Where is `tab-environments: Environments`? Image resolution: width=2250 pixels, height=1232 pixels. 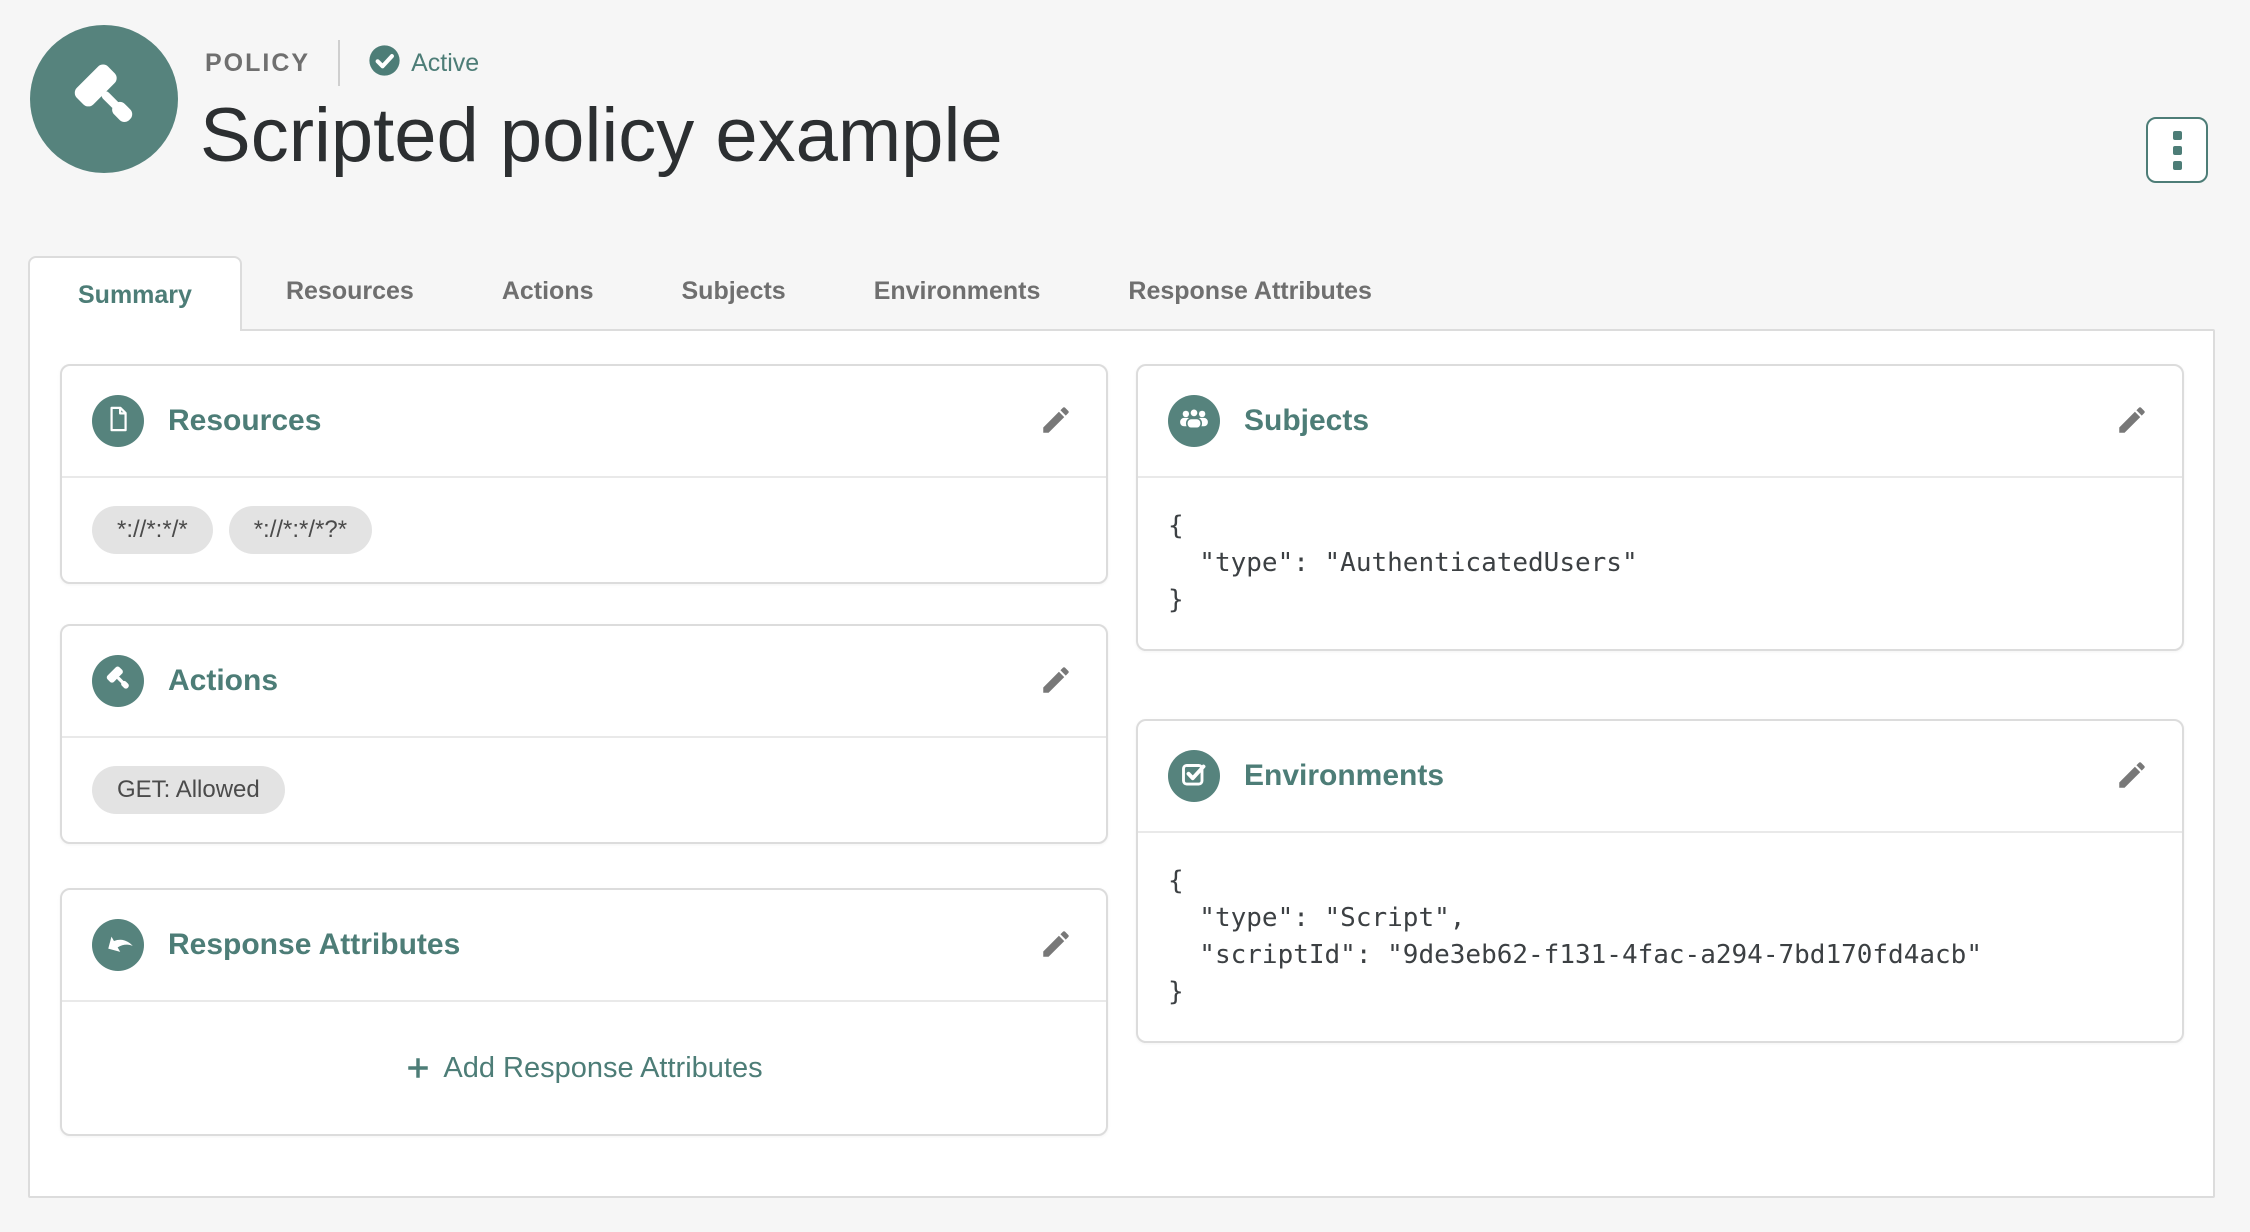
tab-environments: Environments is located at coordinates (957, 291).